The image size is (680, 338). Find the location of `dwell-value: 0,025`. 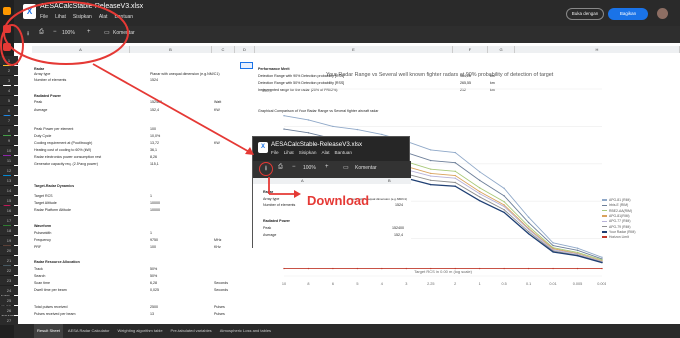

dwell-value: 0,025 is located at coordinates (154, 290).